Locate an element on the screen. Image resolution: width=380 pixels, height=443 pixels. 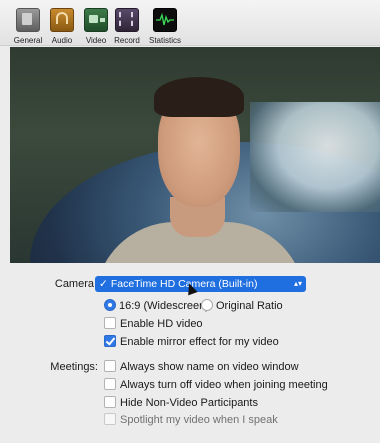
mirror-effect-label: Enable mirror effect for my video is located at coordinates (199, 342).